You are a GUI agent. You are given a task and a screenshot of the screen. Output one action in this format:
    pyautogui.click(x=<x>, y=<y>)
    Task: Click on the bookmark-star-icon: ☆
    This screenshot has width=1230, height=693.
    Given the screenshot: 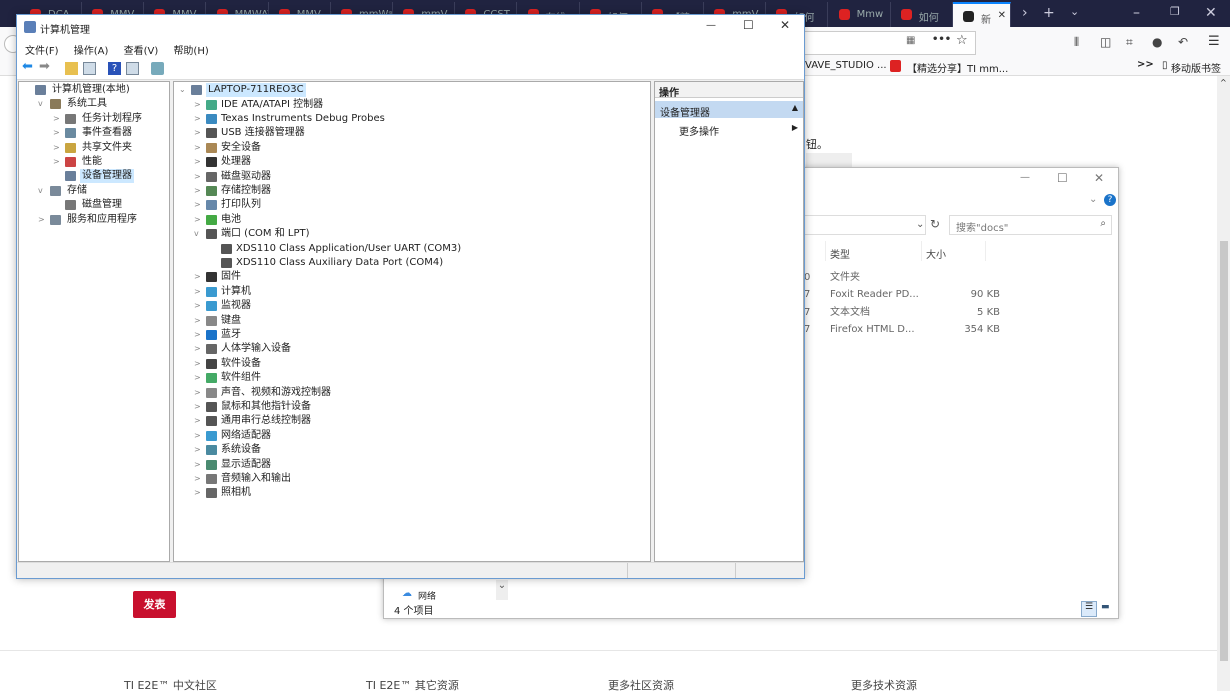 What is the action you would take?
    pyautogui.click(x=962, y=40)
    